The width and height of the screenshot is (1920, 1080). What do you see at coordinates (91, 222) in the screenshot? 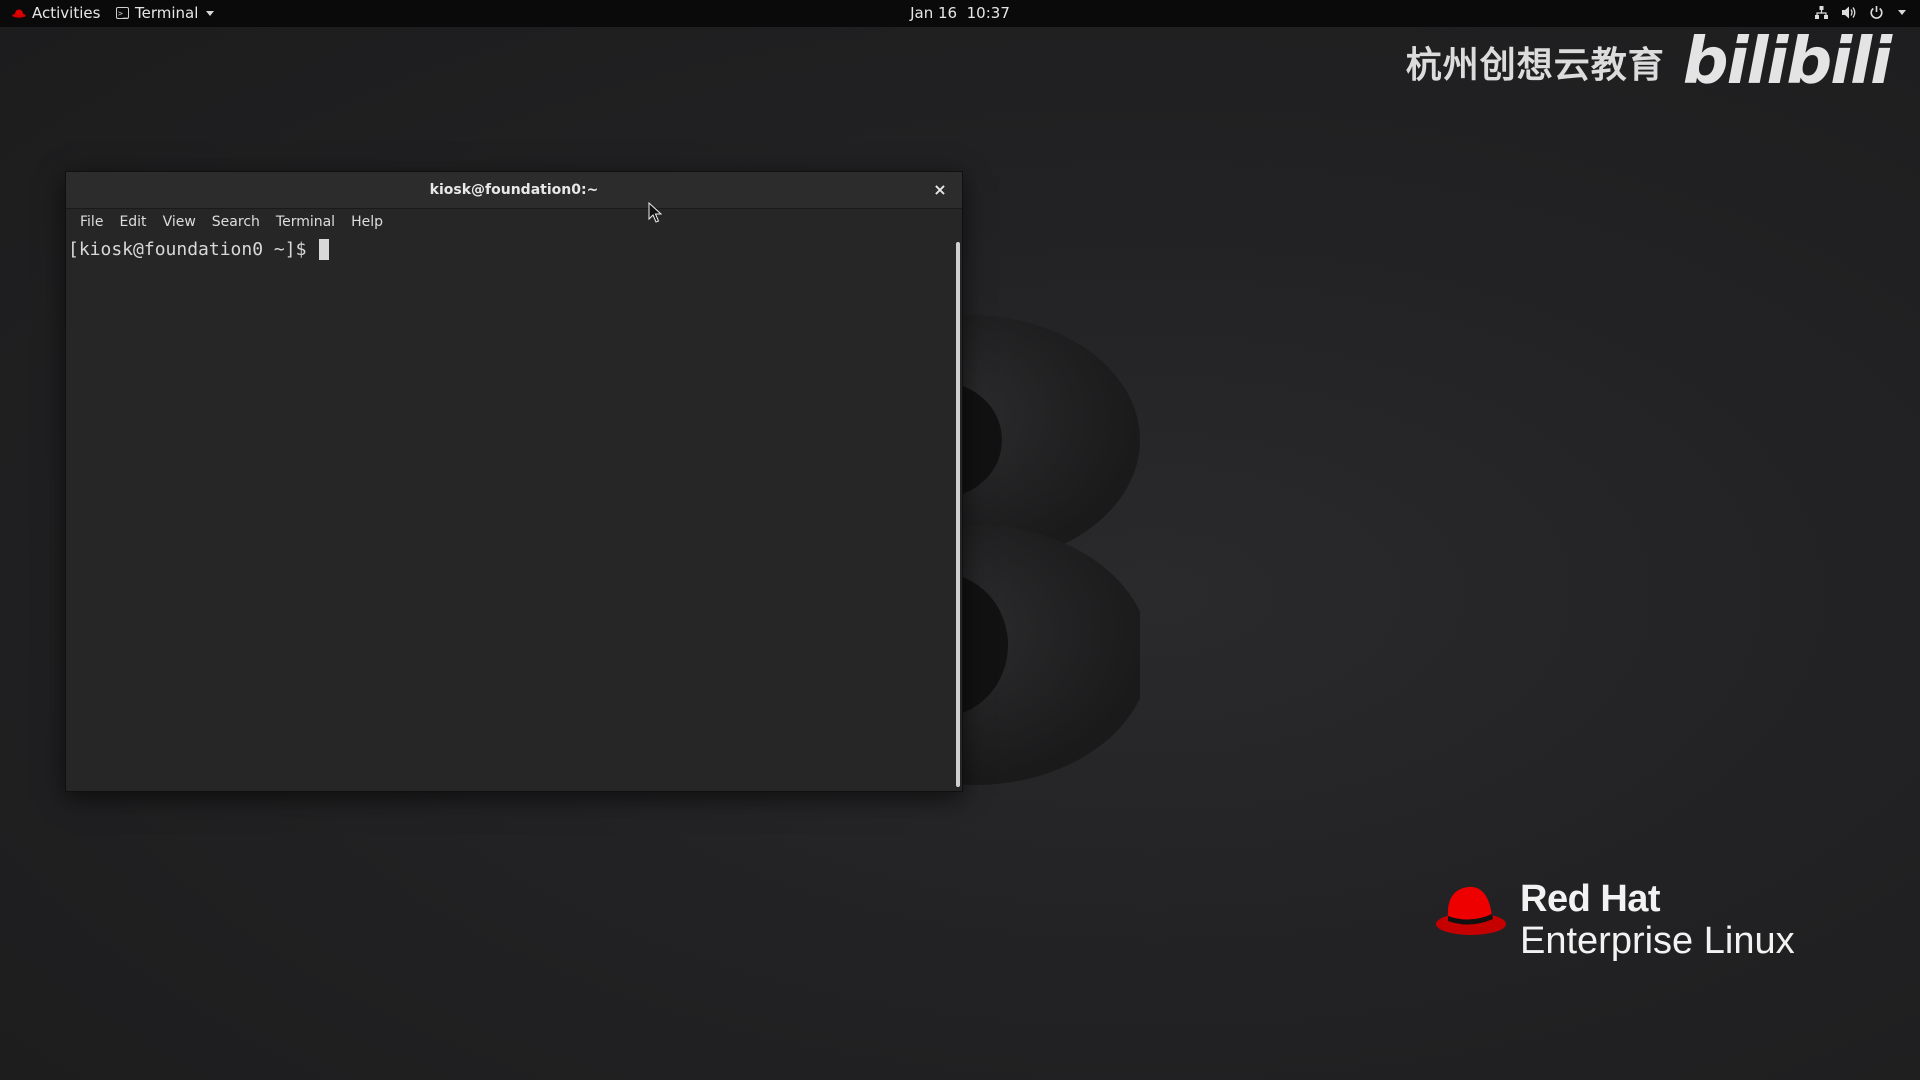
I see `menu-file: File` at bounding box center [91, 222].